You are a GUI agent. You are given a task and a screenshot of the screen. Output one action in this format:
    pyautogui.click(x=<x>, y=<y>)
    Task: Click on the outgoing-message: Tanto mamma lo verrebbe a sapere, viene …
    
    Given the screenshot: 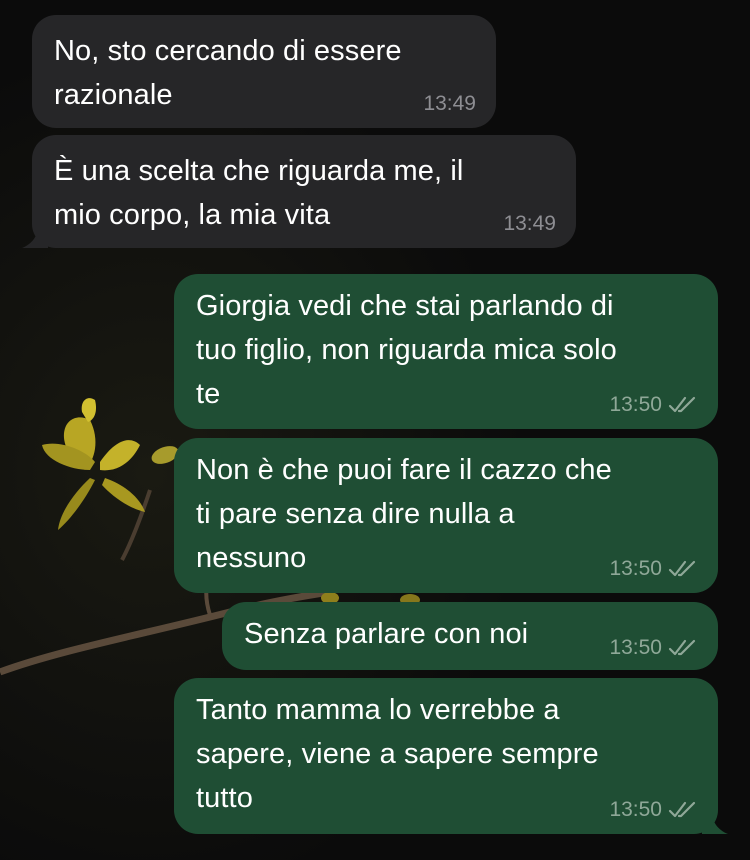 What is the action you would take?
    pyautogui.click(x=451, y=756)
    